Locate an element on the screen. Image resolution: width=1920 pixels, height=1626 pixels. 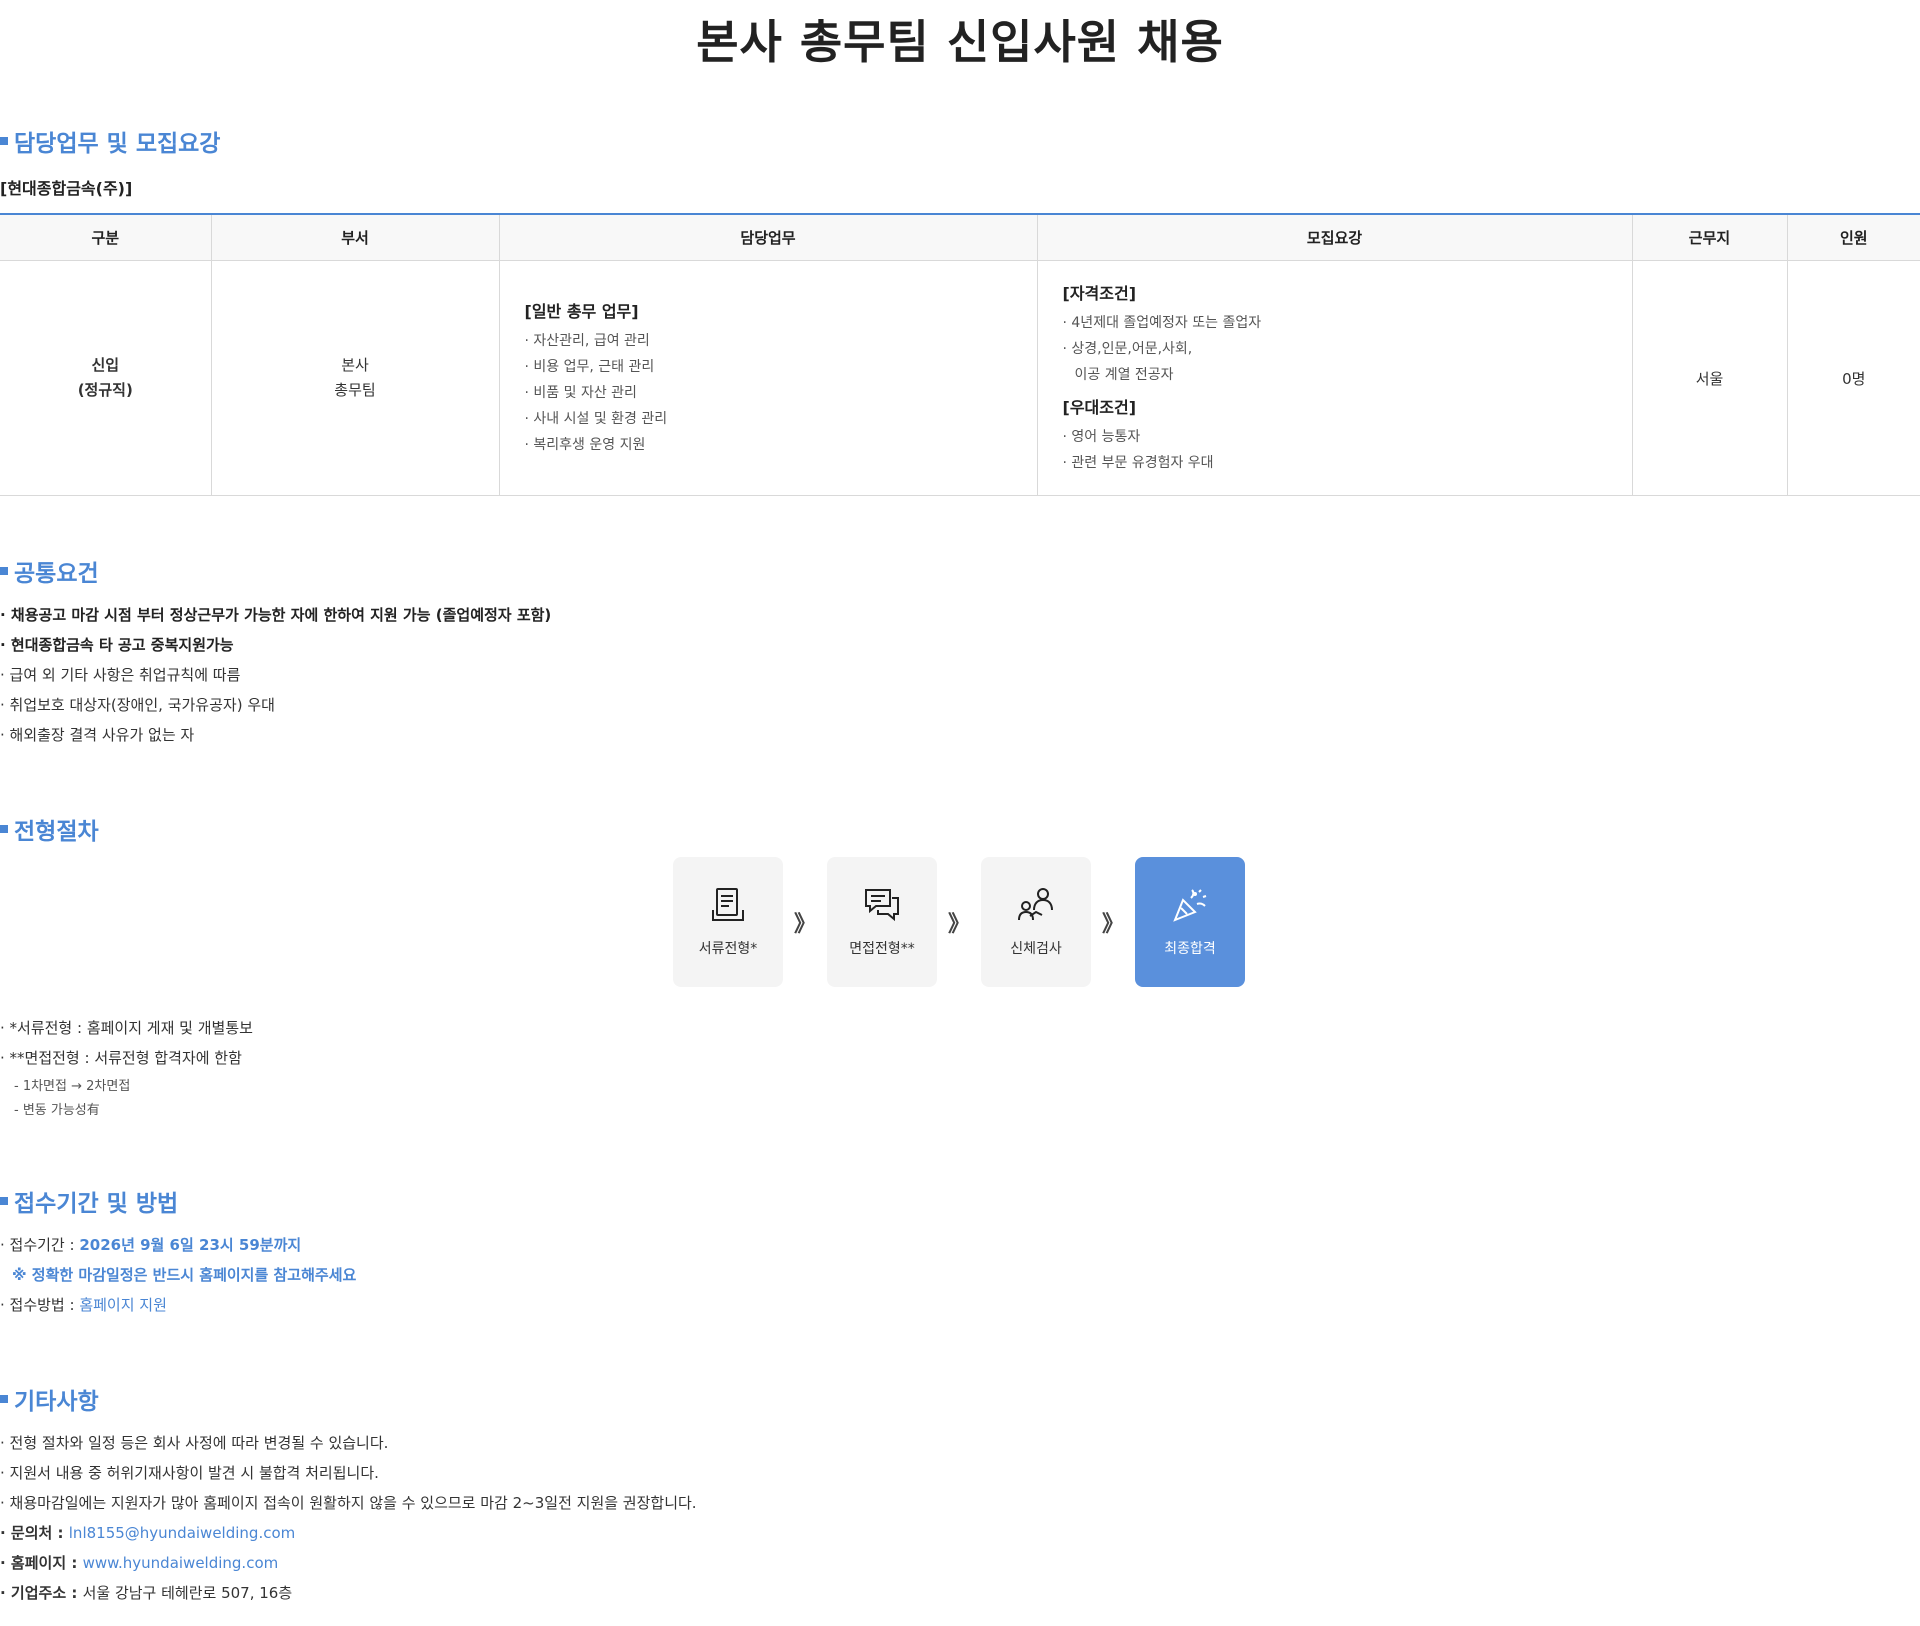
contact-label: · 문의처 : is located at coordinates (34, 1533).